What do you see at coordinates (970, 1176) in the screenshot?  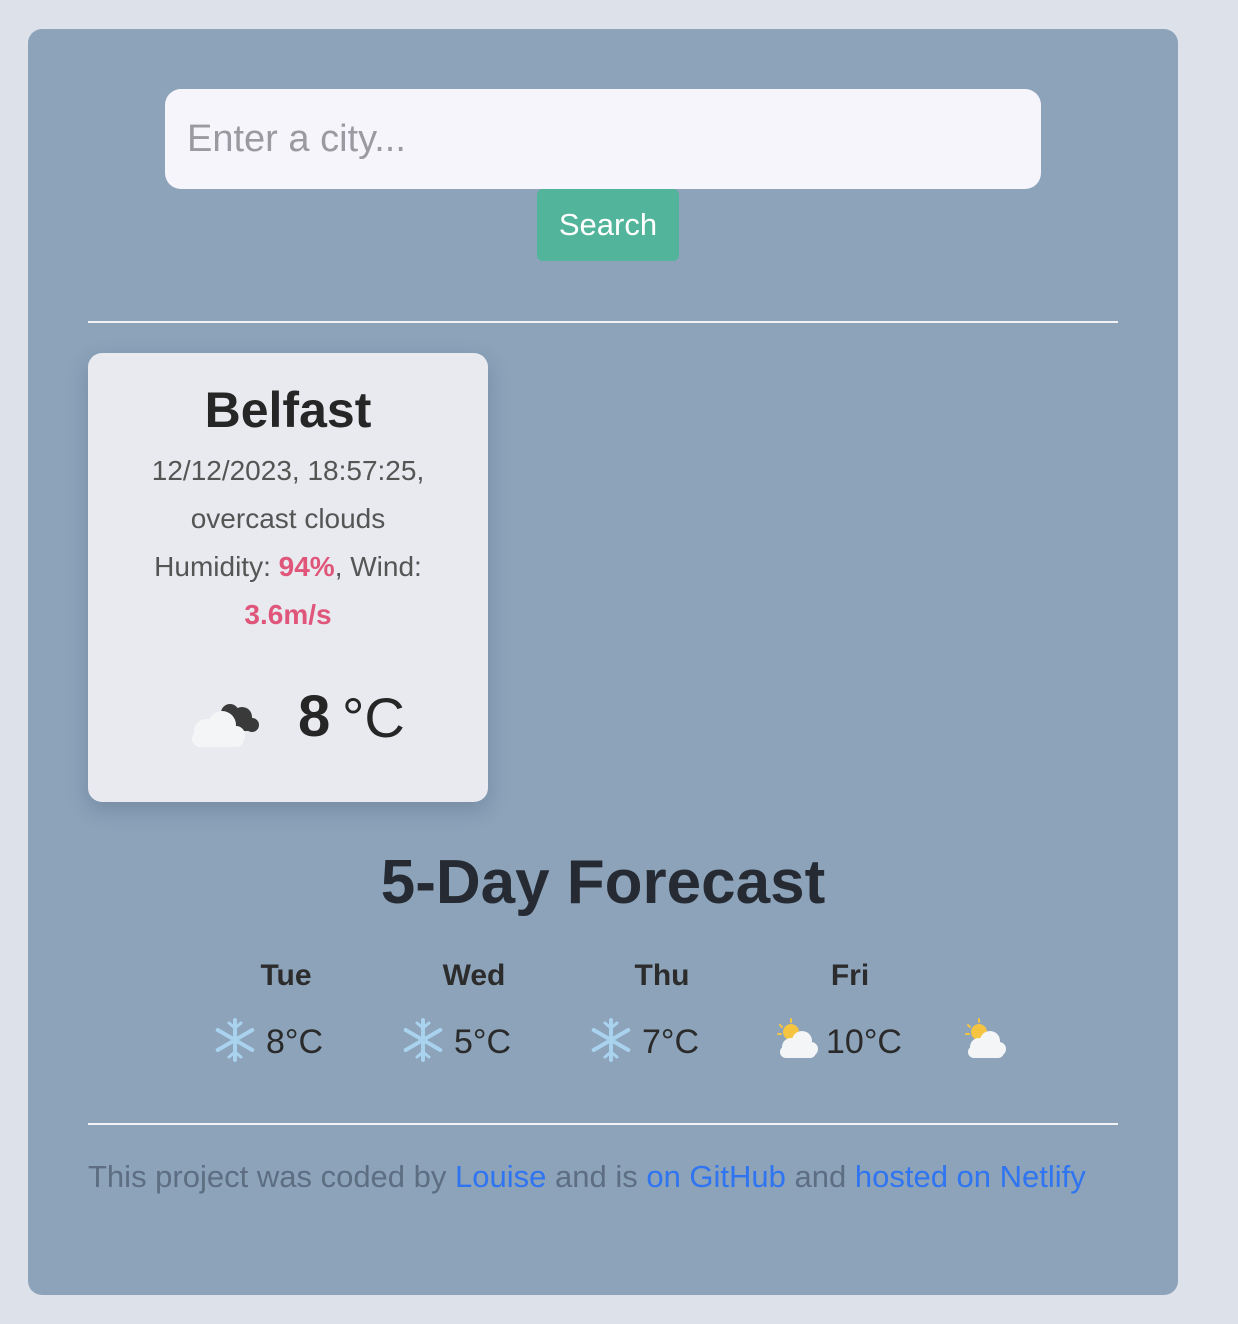 I see `netlify-link: hosted on Netlify` at bounding box center [970, 1176].